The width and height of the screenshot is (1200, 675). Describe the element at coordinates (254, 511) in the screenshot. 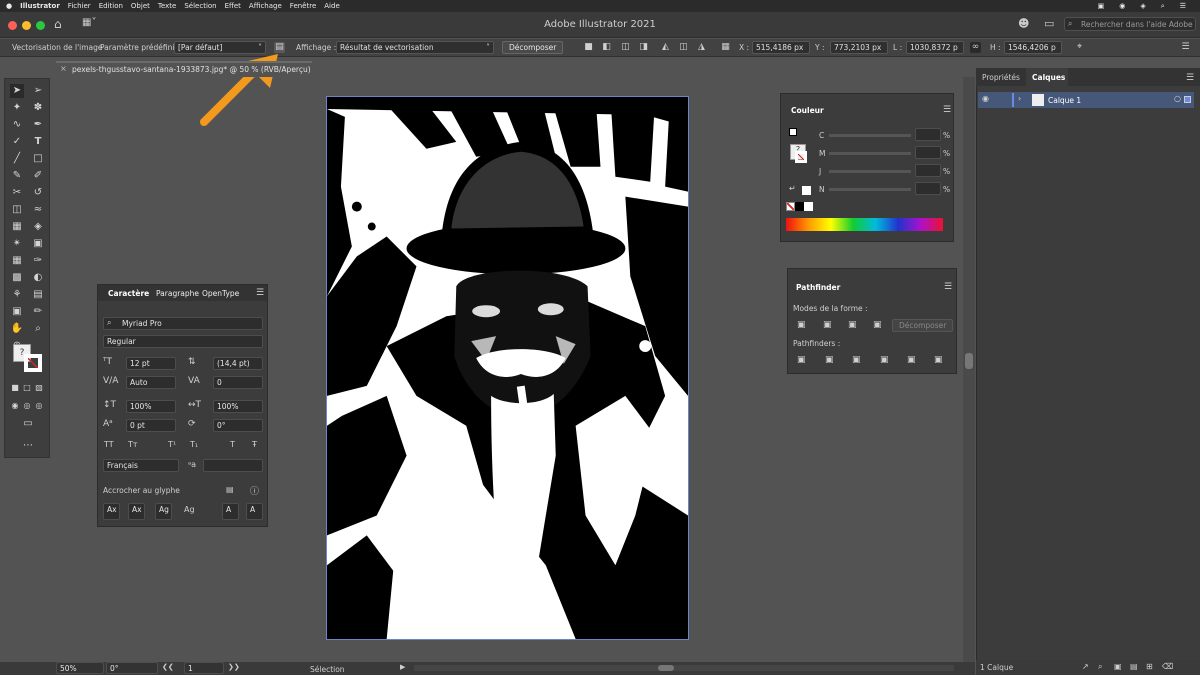

I see `snap-anchor-button: A` at that location.